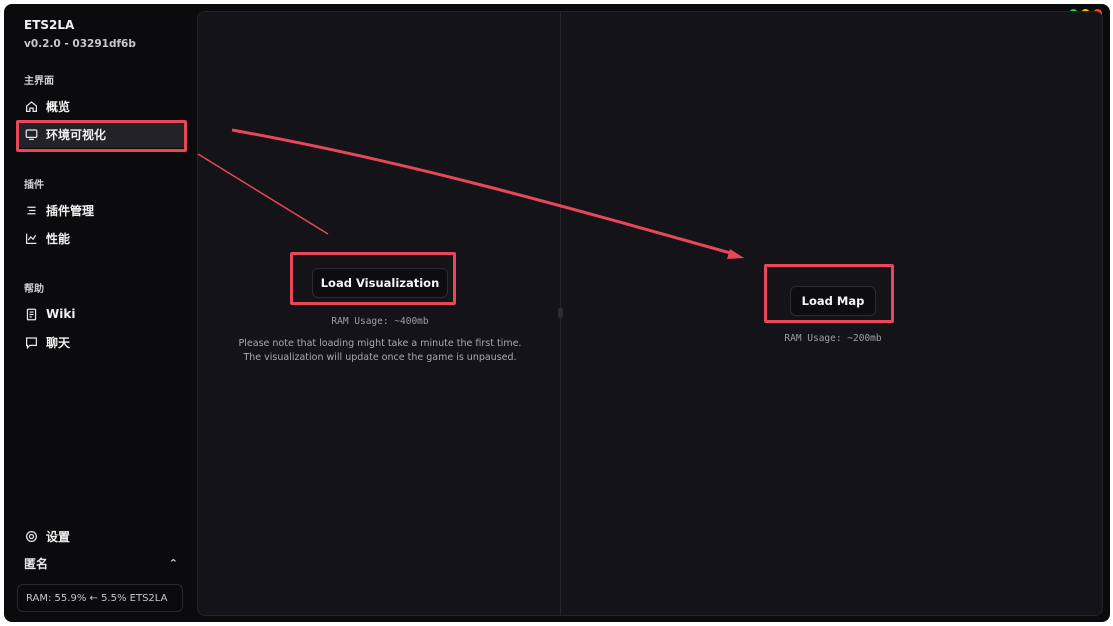 This screenshot has height=626, width=1113. What do you see at coordinates (560, 313) in the screenshot?
I see `resize-handle` at bounding box center [560, 313].